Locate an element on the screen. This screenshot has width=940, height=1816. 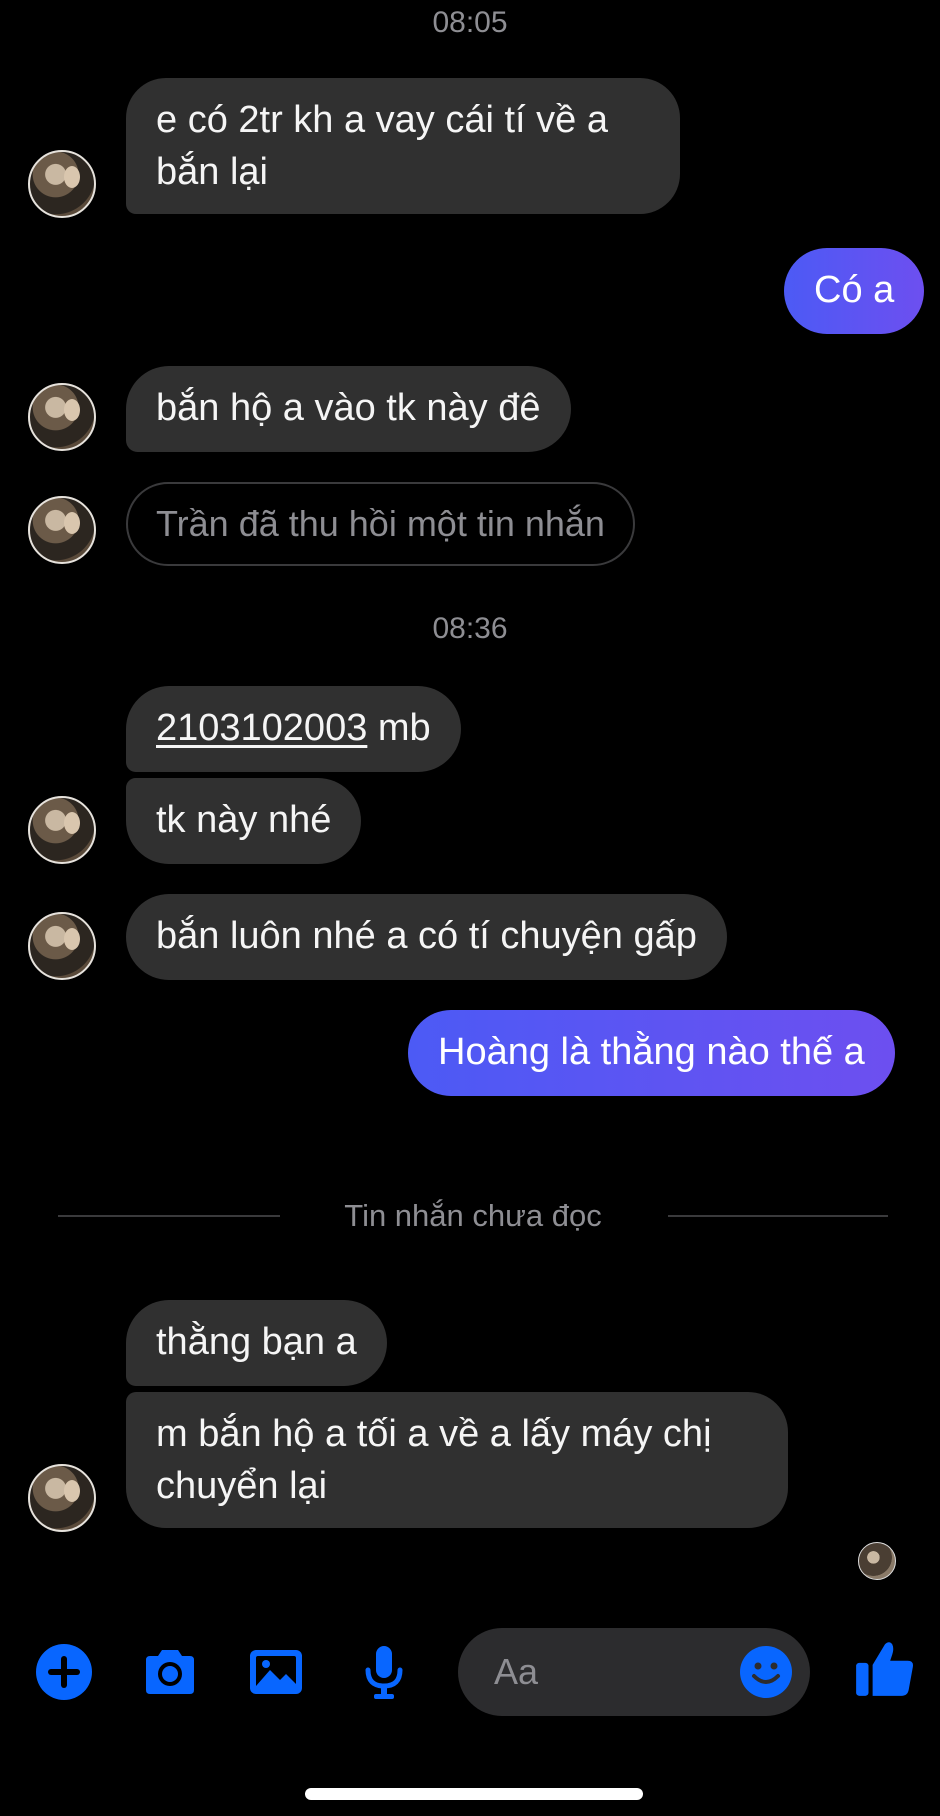
message-text: Có a is located at coordinates (854, 290).